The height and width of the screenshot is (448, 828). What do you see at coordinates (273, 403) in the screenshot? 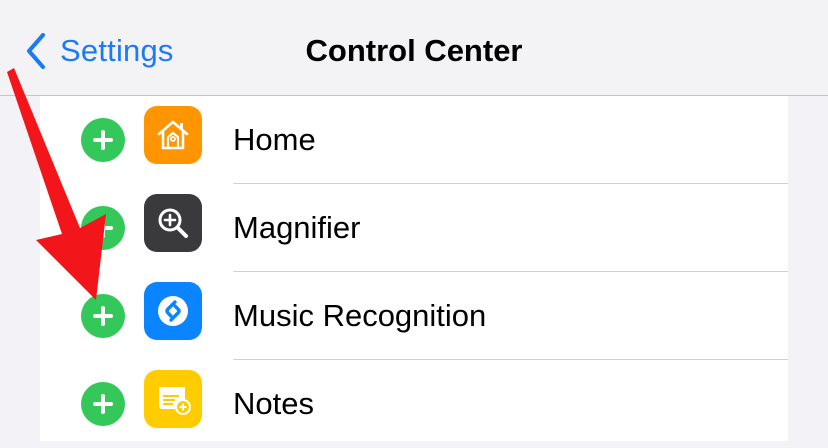
I see `list-item-label: Notes` at bounding box center [273, 403].